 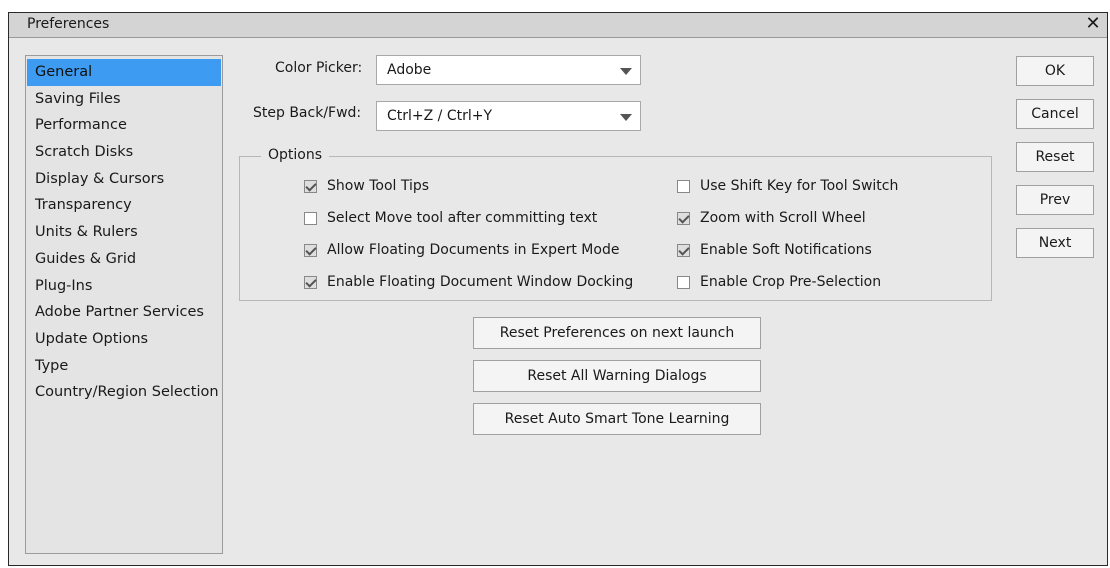 I want to click on select-move-tool-checkbox: Select Move tool after committing text, so click(x=450, y=218).